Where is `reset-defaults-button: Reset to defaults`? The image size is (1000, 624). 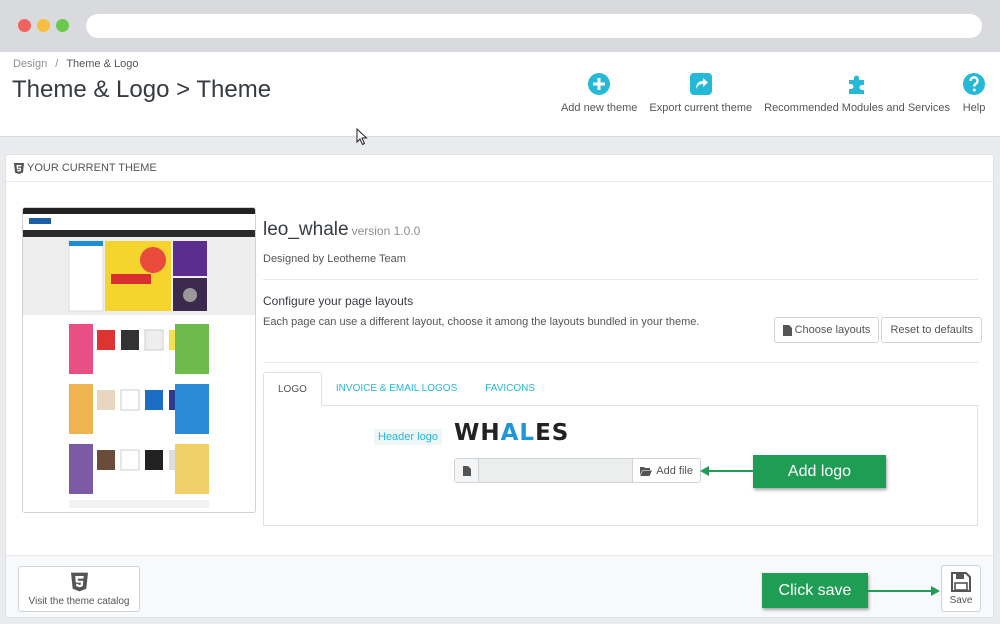
reset-defaults-button: Reset to defaults is located at coordinates (931, 330).